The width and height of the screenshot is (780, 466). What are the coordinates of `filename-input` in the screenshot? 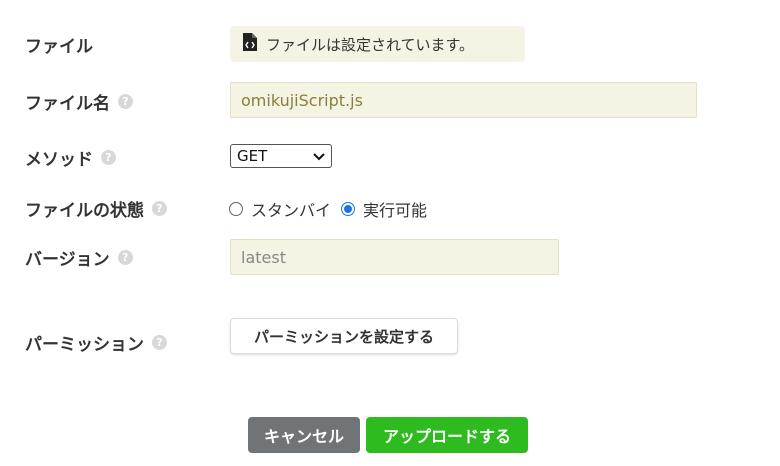 It's located at (463, 100).